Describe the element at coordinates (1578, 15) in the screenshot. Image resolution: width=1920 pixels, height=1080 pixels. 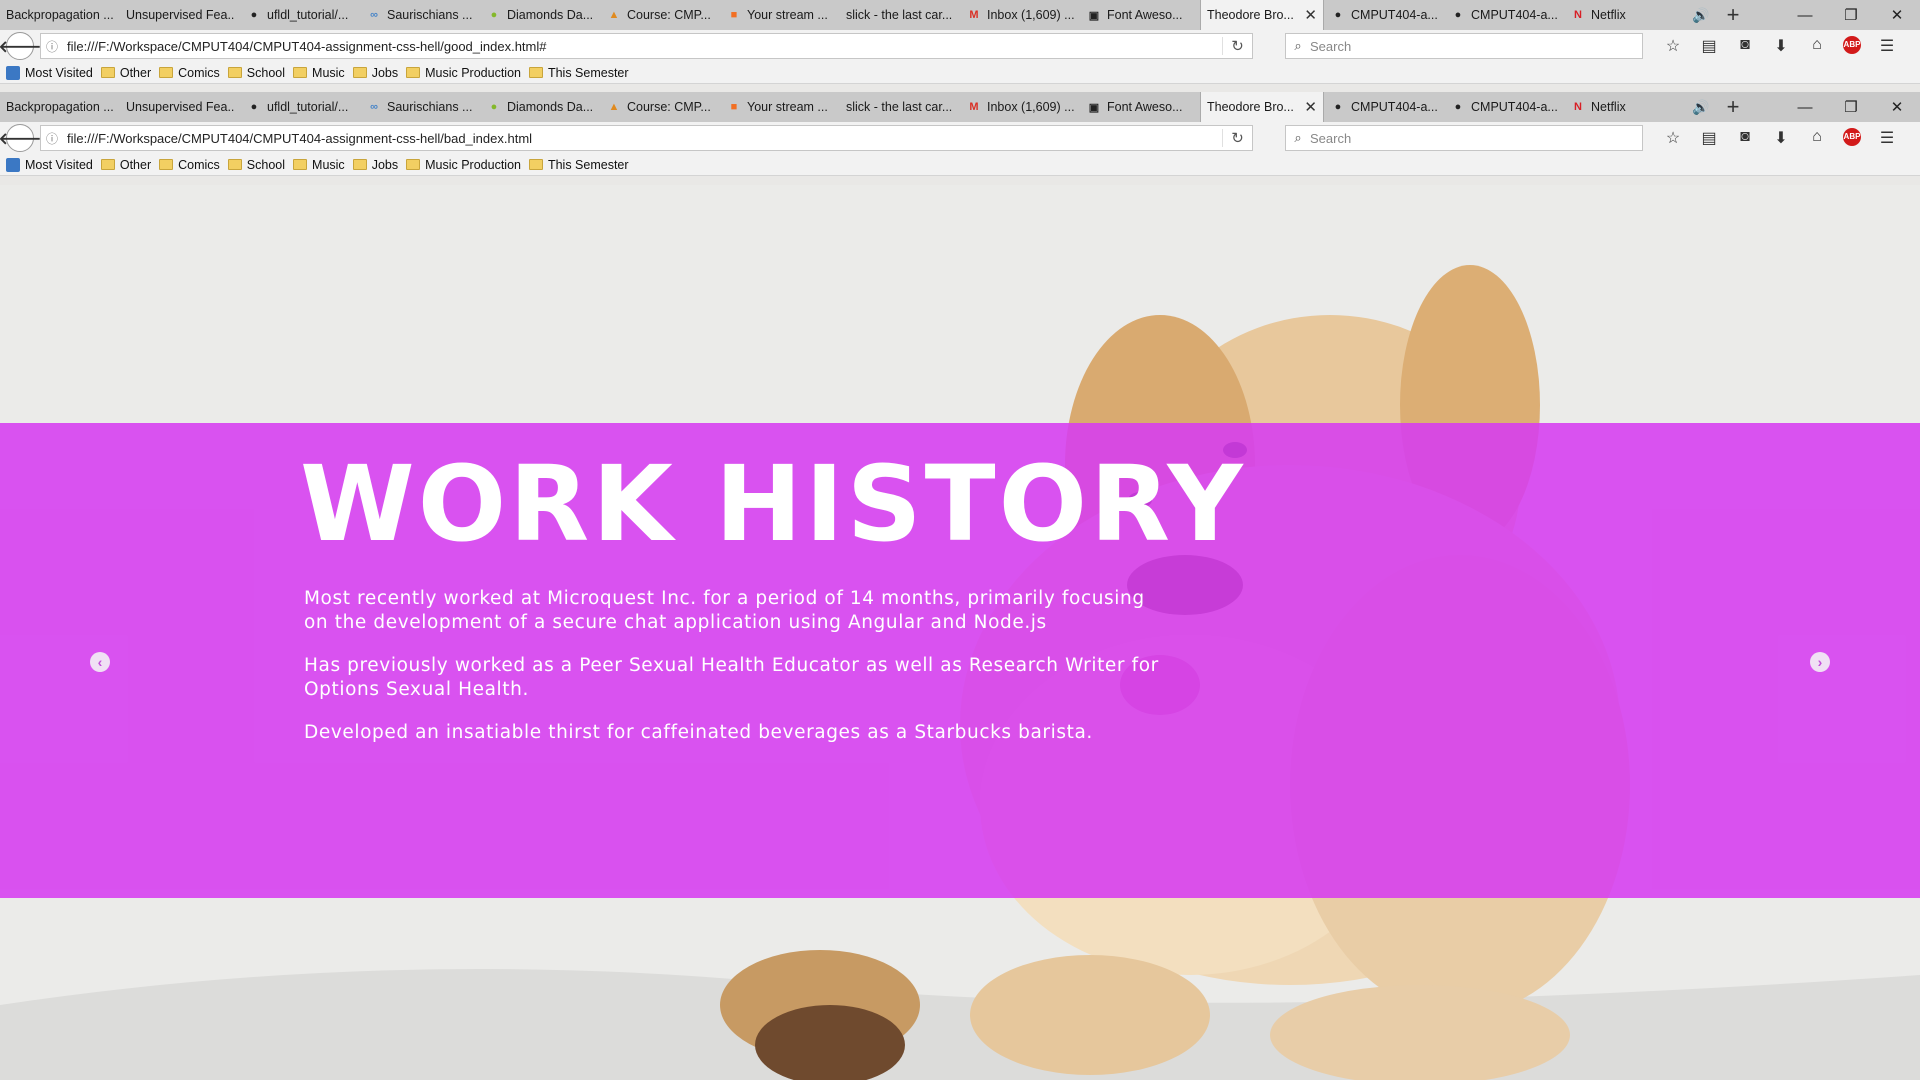
I see `netflix-icon: N` at that location.